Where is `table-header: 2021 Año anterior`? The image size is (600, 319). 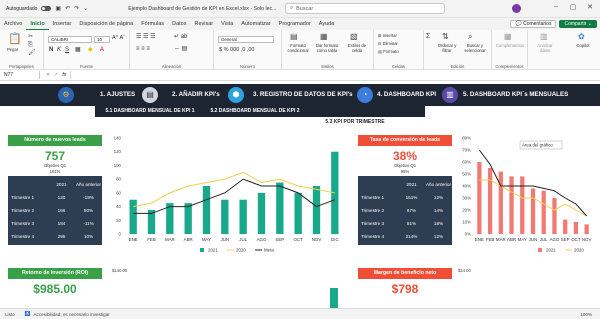
table-header: 2021 Año anterior is located at coordinates (405, 184).